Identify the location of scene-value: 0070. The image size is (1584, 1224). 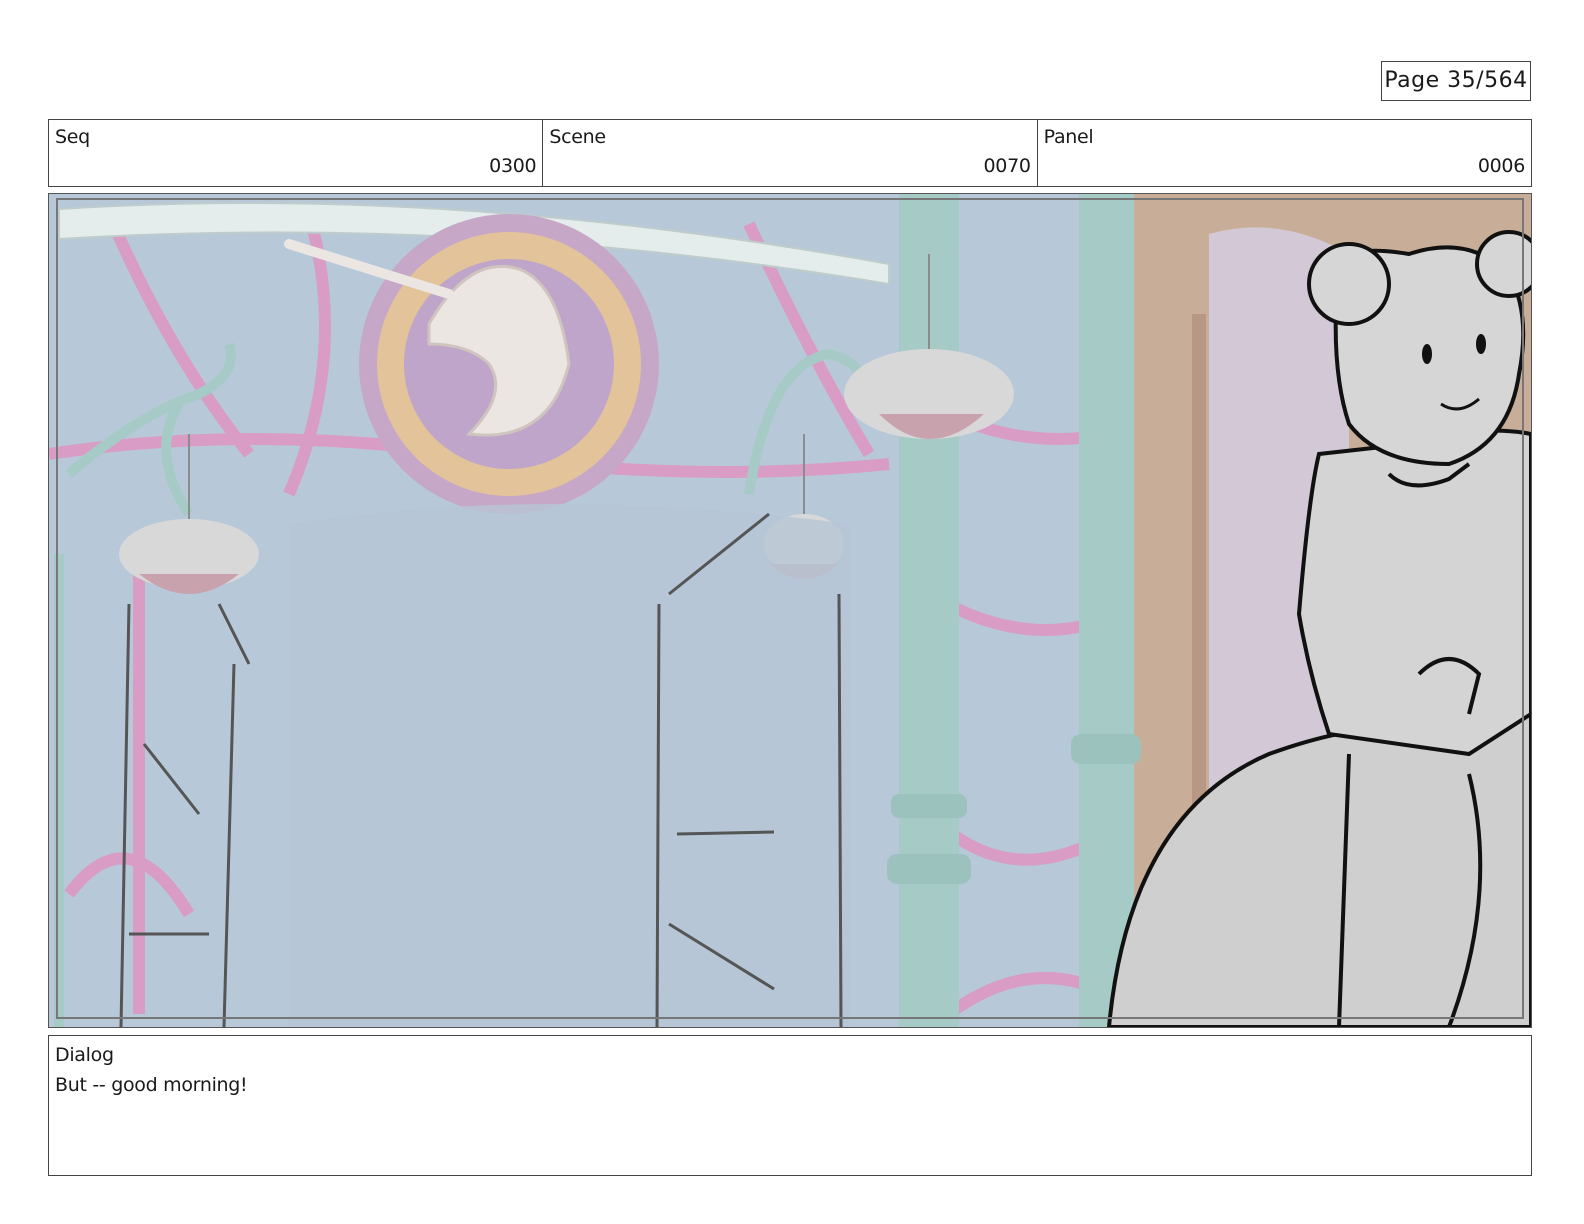
(1007, 166).